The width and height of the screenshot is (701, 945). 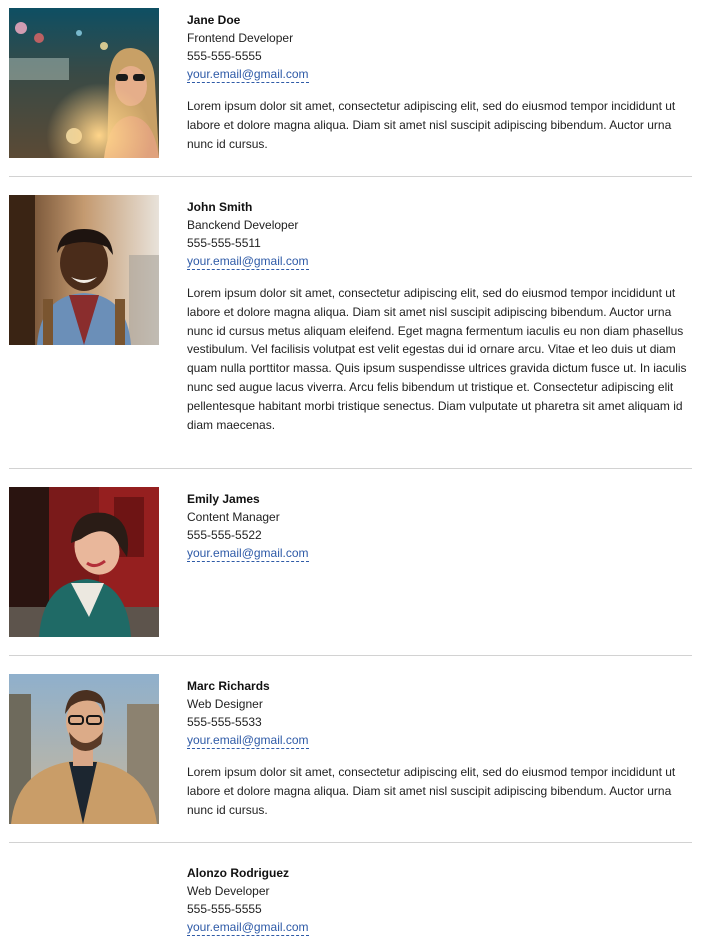 What do you see at coordinates (214, 20) in the screenshot?
I see `member-name: Jane Doe` at bounding box center [214, 20].